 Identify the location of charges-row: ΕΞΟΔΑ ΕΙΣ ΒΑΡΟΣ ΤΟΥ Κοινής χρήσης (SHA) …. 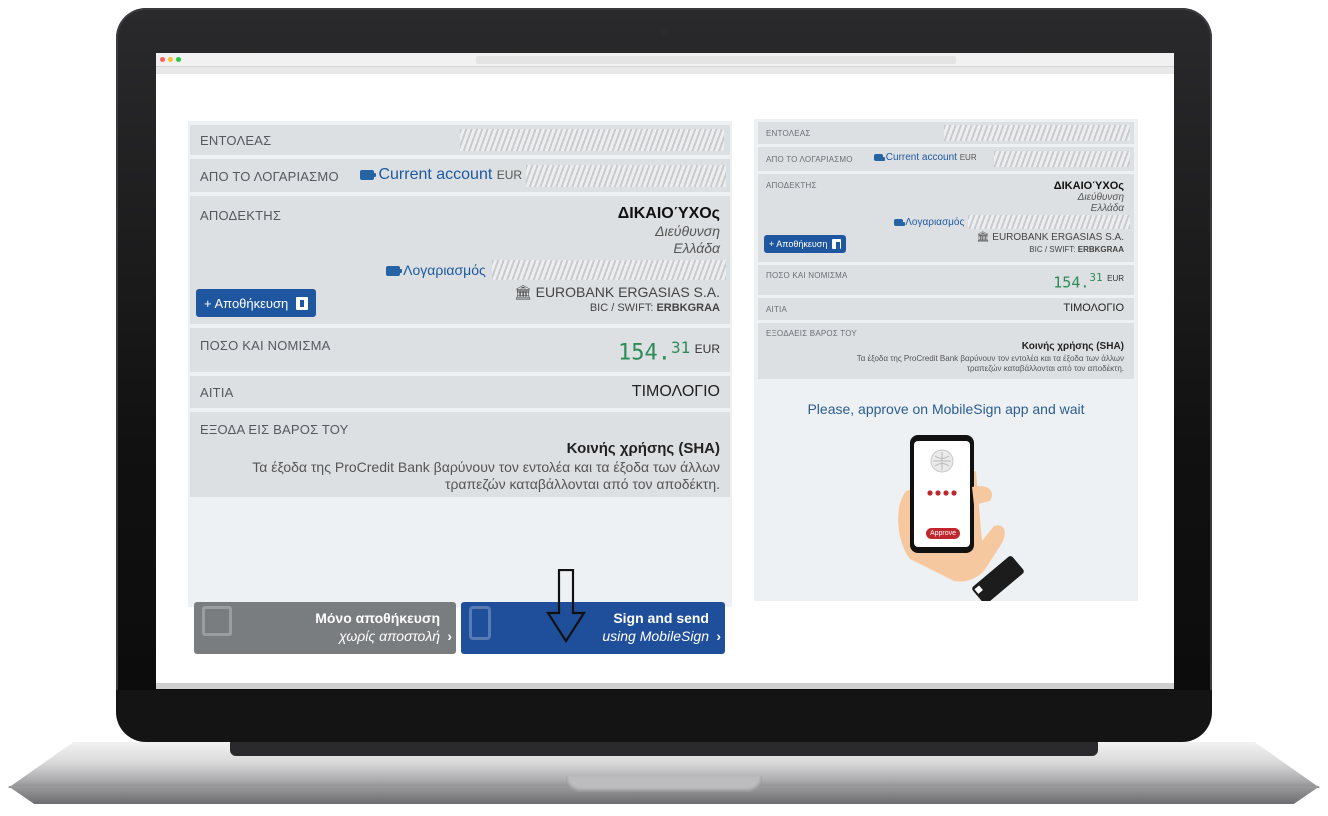
(460, 454).